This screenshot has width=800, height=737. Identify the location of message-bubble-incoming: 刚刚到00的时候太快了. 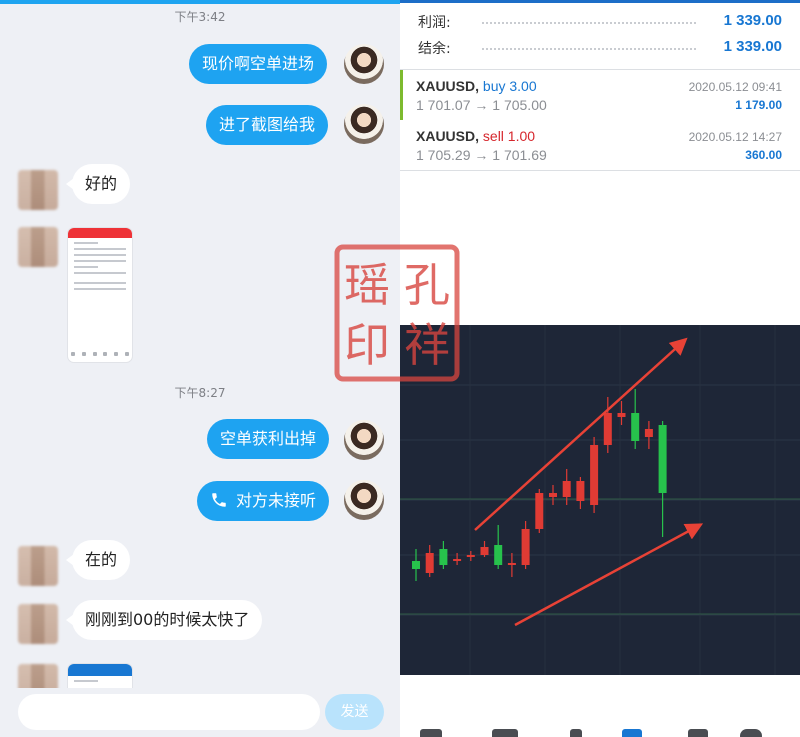
(164, 620).